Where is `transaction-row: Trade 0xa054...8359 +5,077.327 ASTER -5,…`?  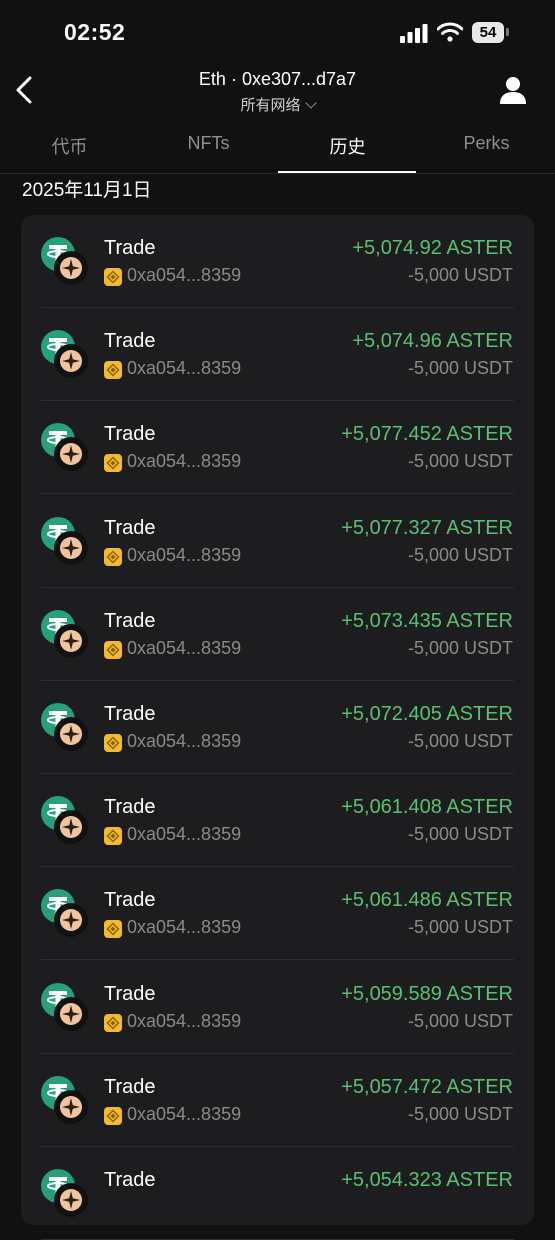
transaction-row: Trade 0xa054...8359 +5,077.327 ASTER -5,… is located at coordinates (277, 541).